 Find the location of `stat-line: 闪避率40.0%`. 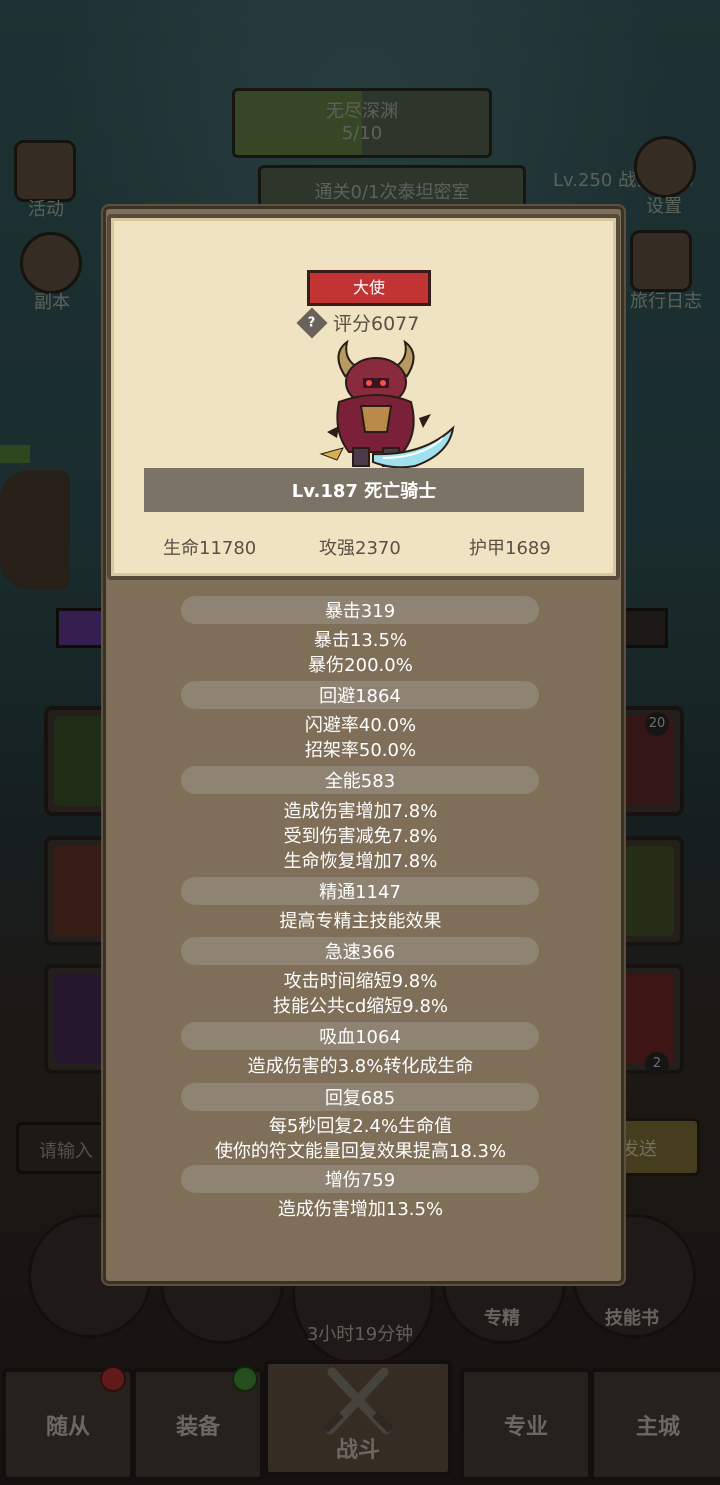

stat-line: 闪避率40.0% is located at coordinates (360, 725).